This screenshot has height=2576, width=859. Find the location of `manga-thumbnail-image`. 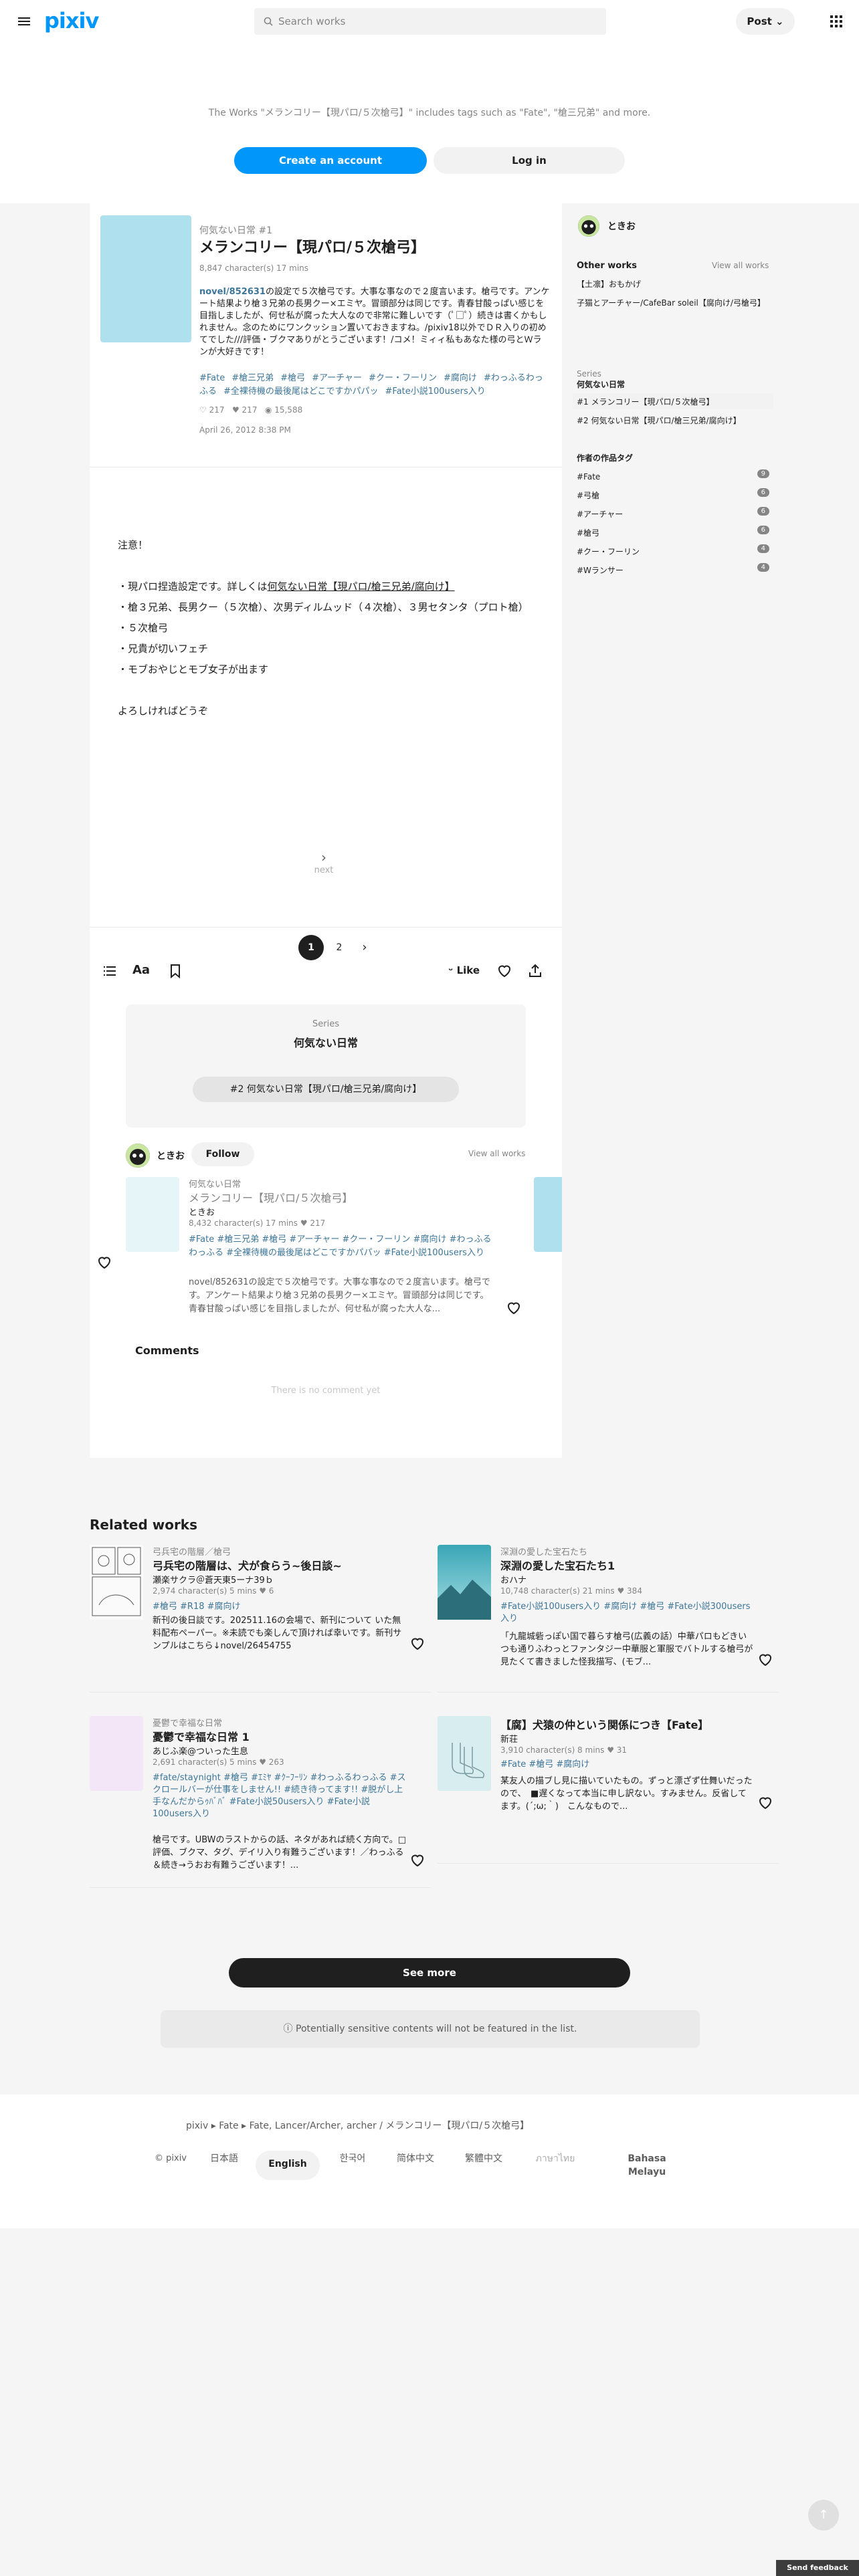

manga-thumbnail-image is located at coordinates (117, 1582).